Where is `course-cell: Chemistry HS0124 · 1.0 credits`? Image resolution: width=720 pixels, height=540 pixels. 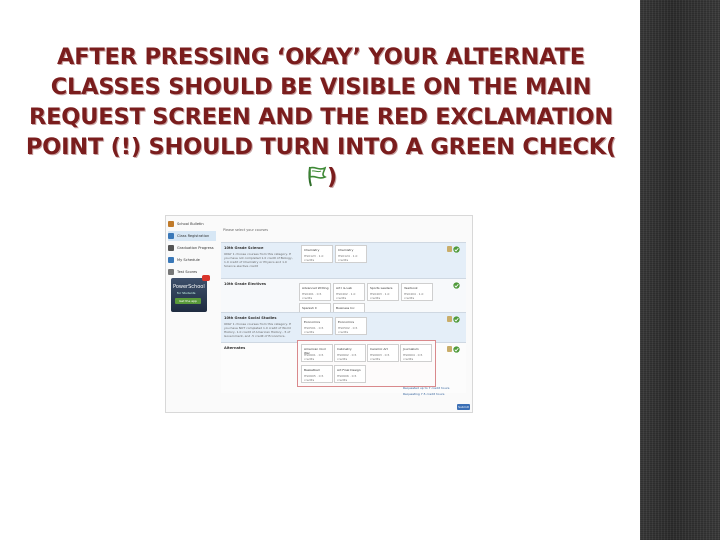
course-cell: Chemistry HS0124 · 1.0 credits is located at coordinates (351, 254).